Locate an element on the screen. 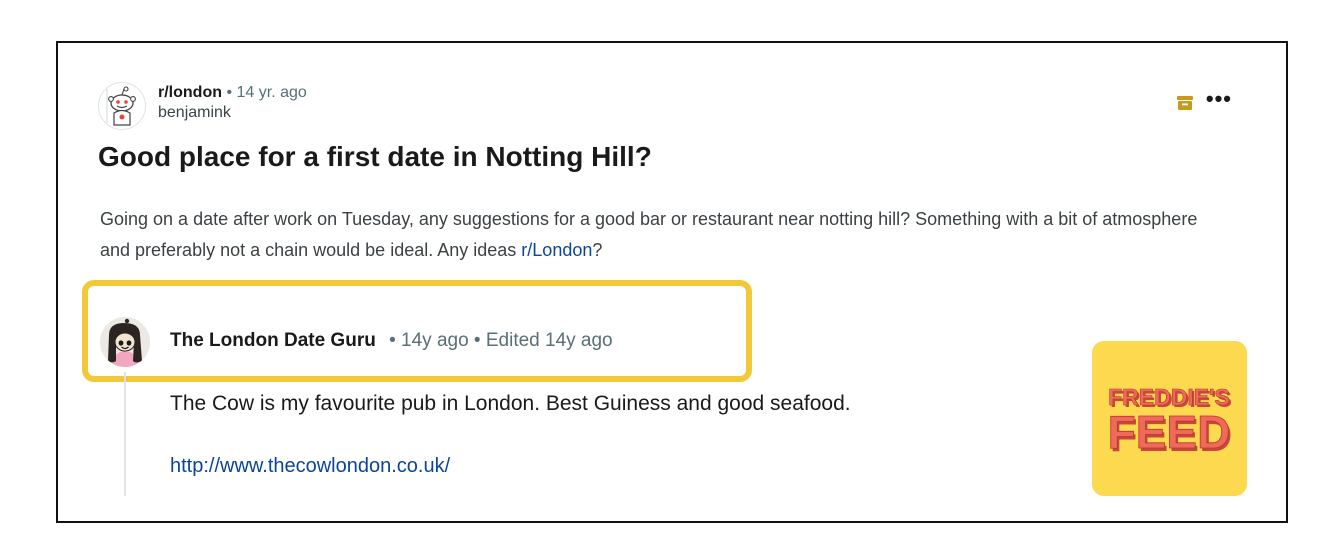 Image resolution: width=1318 pixels, height=539 pixels. commenter-avatar is located at coordinates (125, 342).